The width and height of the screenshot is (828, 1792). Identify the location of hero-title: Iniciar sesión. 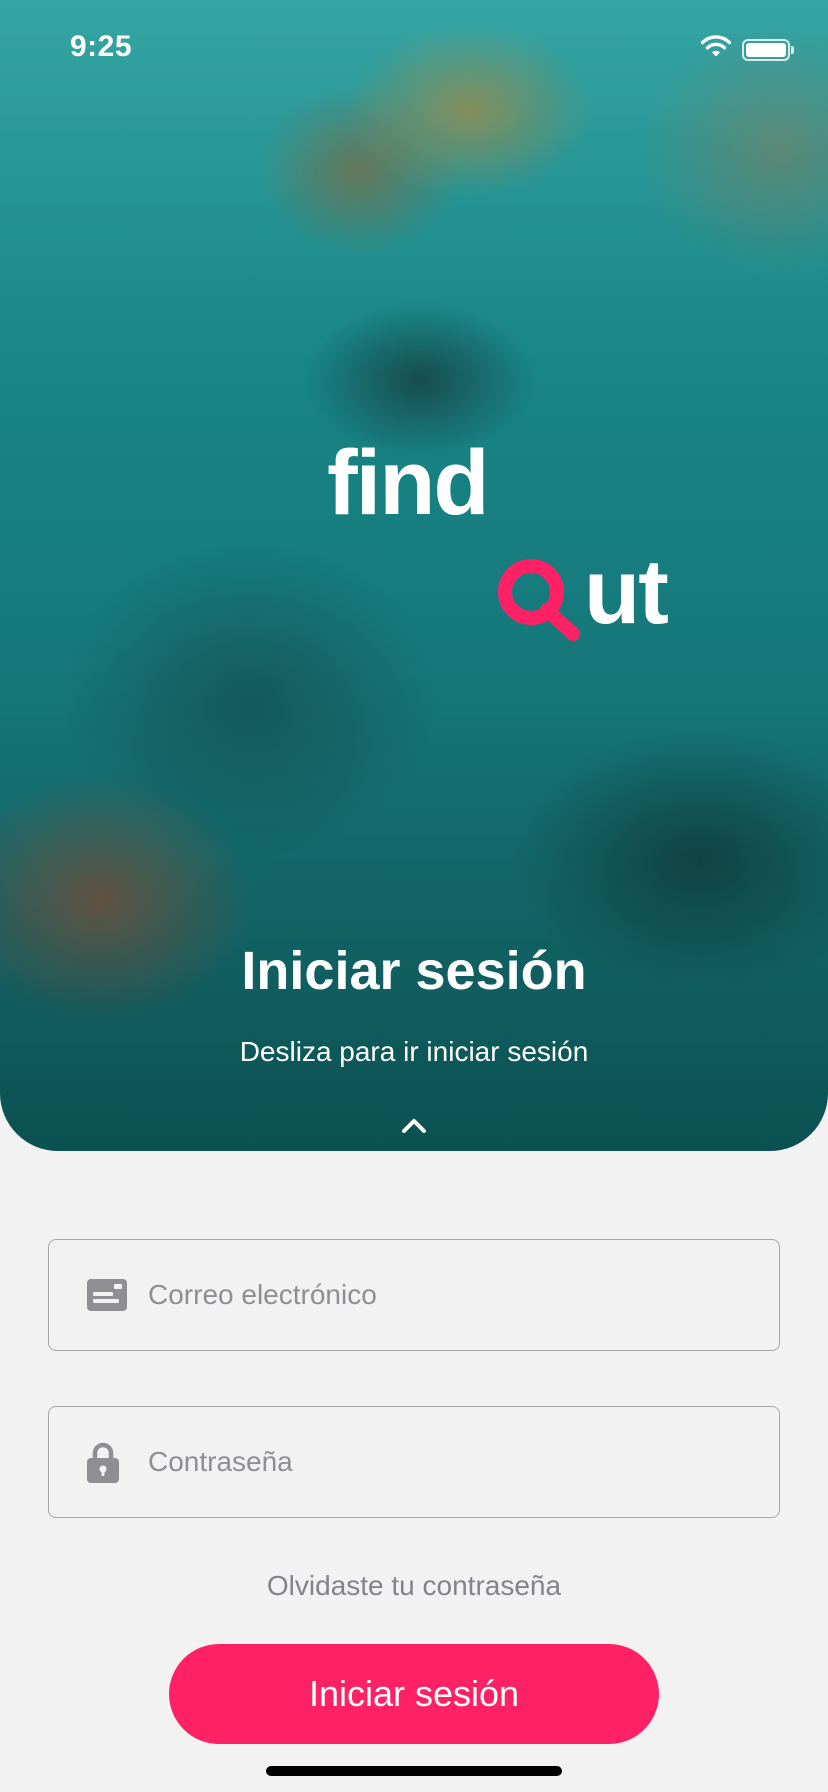
(414, 971).